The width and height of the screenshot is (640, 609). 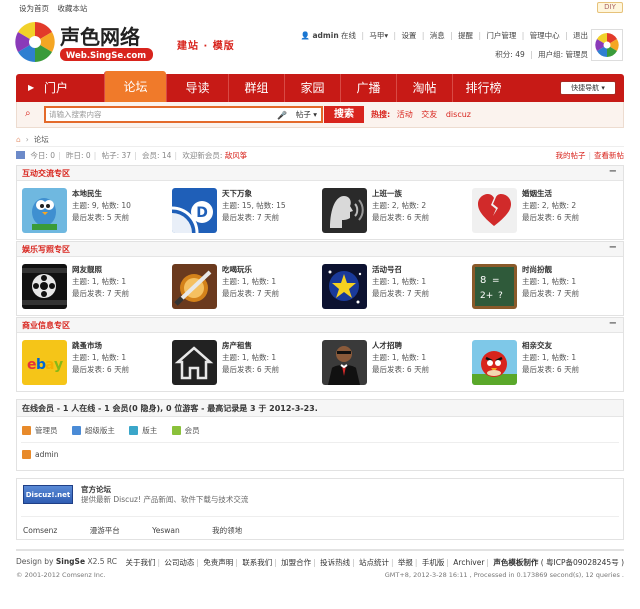 What do you see at coordinates (376, 35) in the screenshot?
I see `user-menu-vest: 马甲` at bounding box center [376, 35].